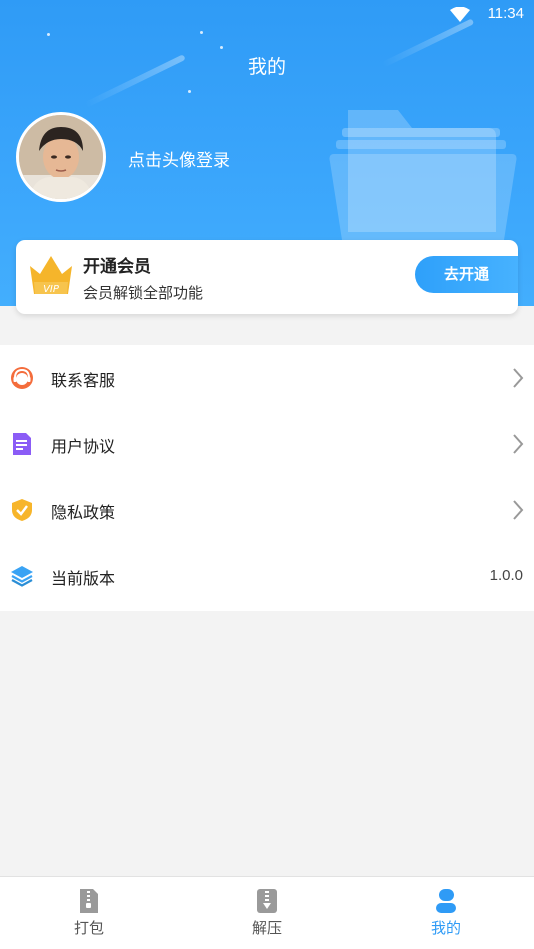 This screenshot has width=534, height=949. I want to click on login-prompt: 点击头像登录, so click(179, 158).